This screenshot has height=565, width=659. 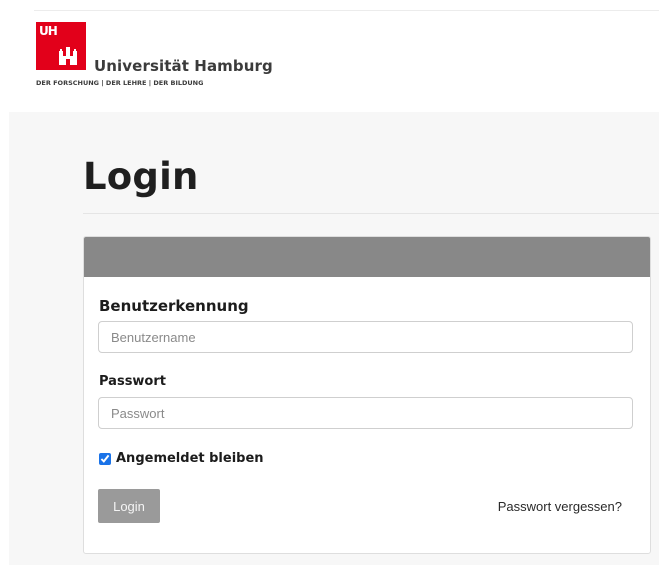 What do you see at coordinates (132, 381) in the screenshot?
I see `password-label: Passwort` at bounding box center [132, 381].